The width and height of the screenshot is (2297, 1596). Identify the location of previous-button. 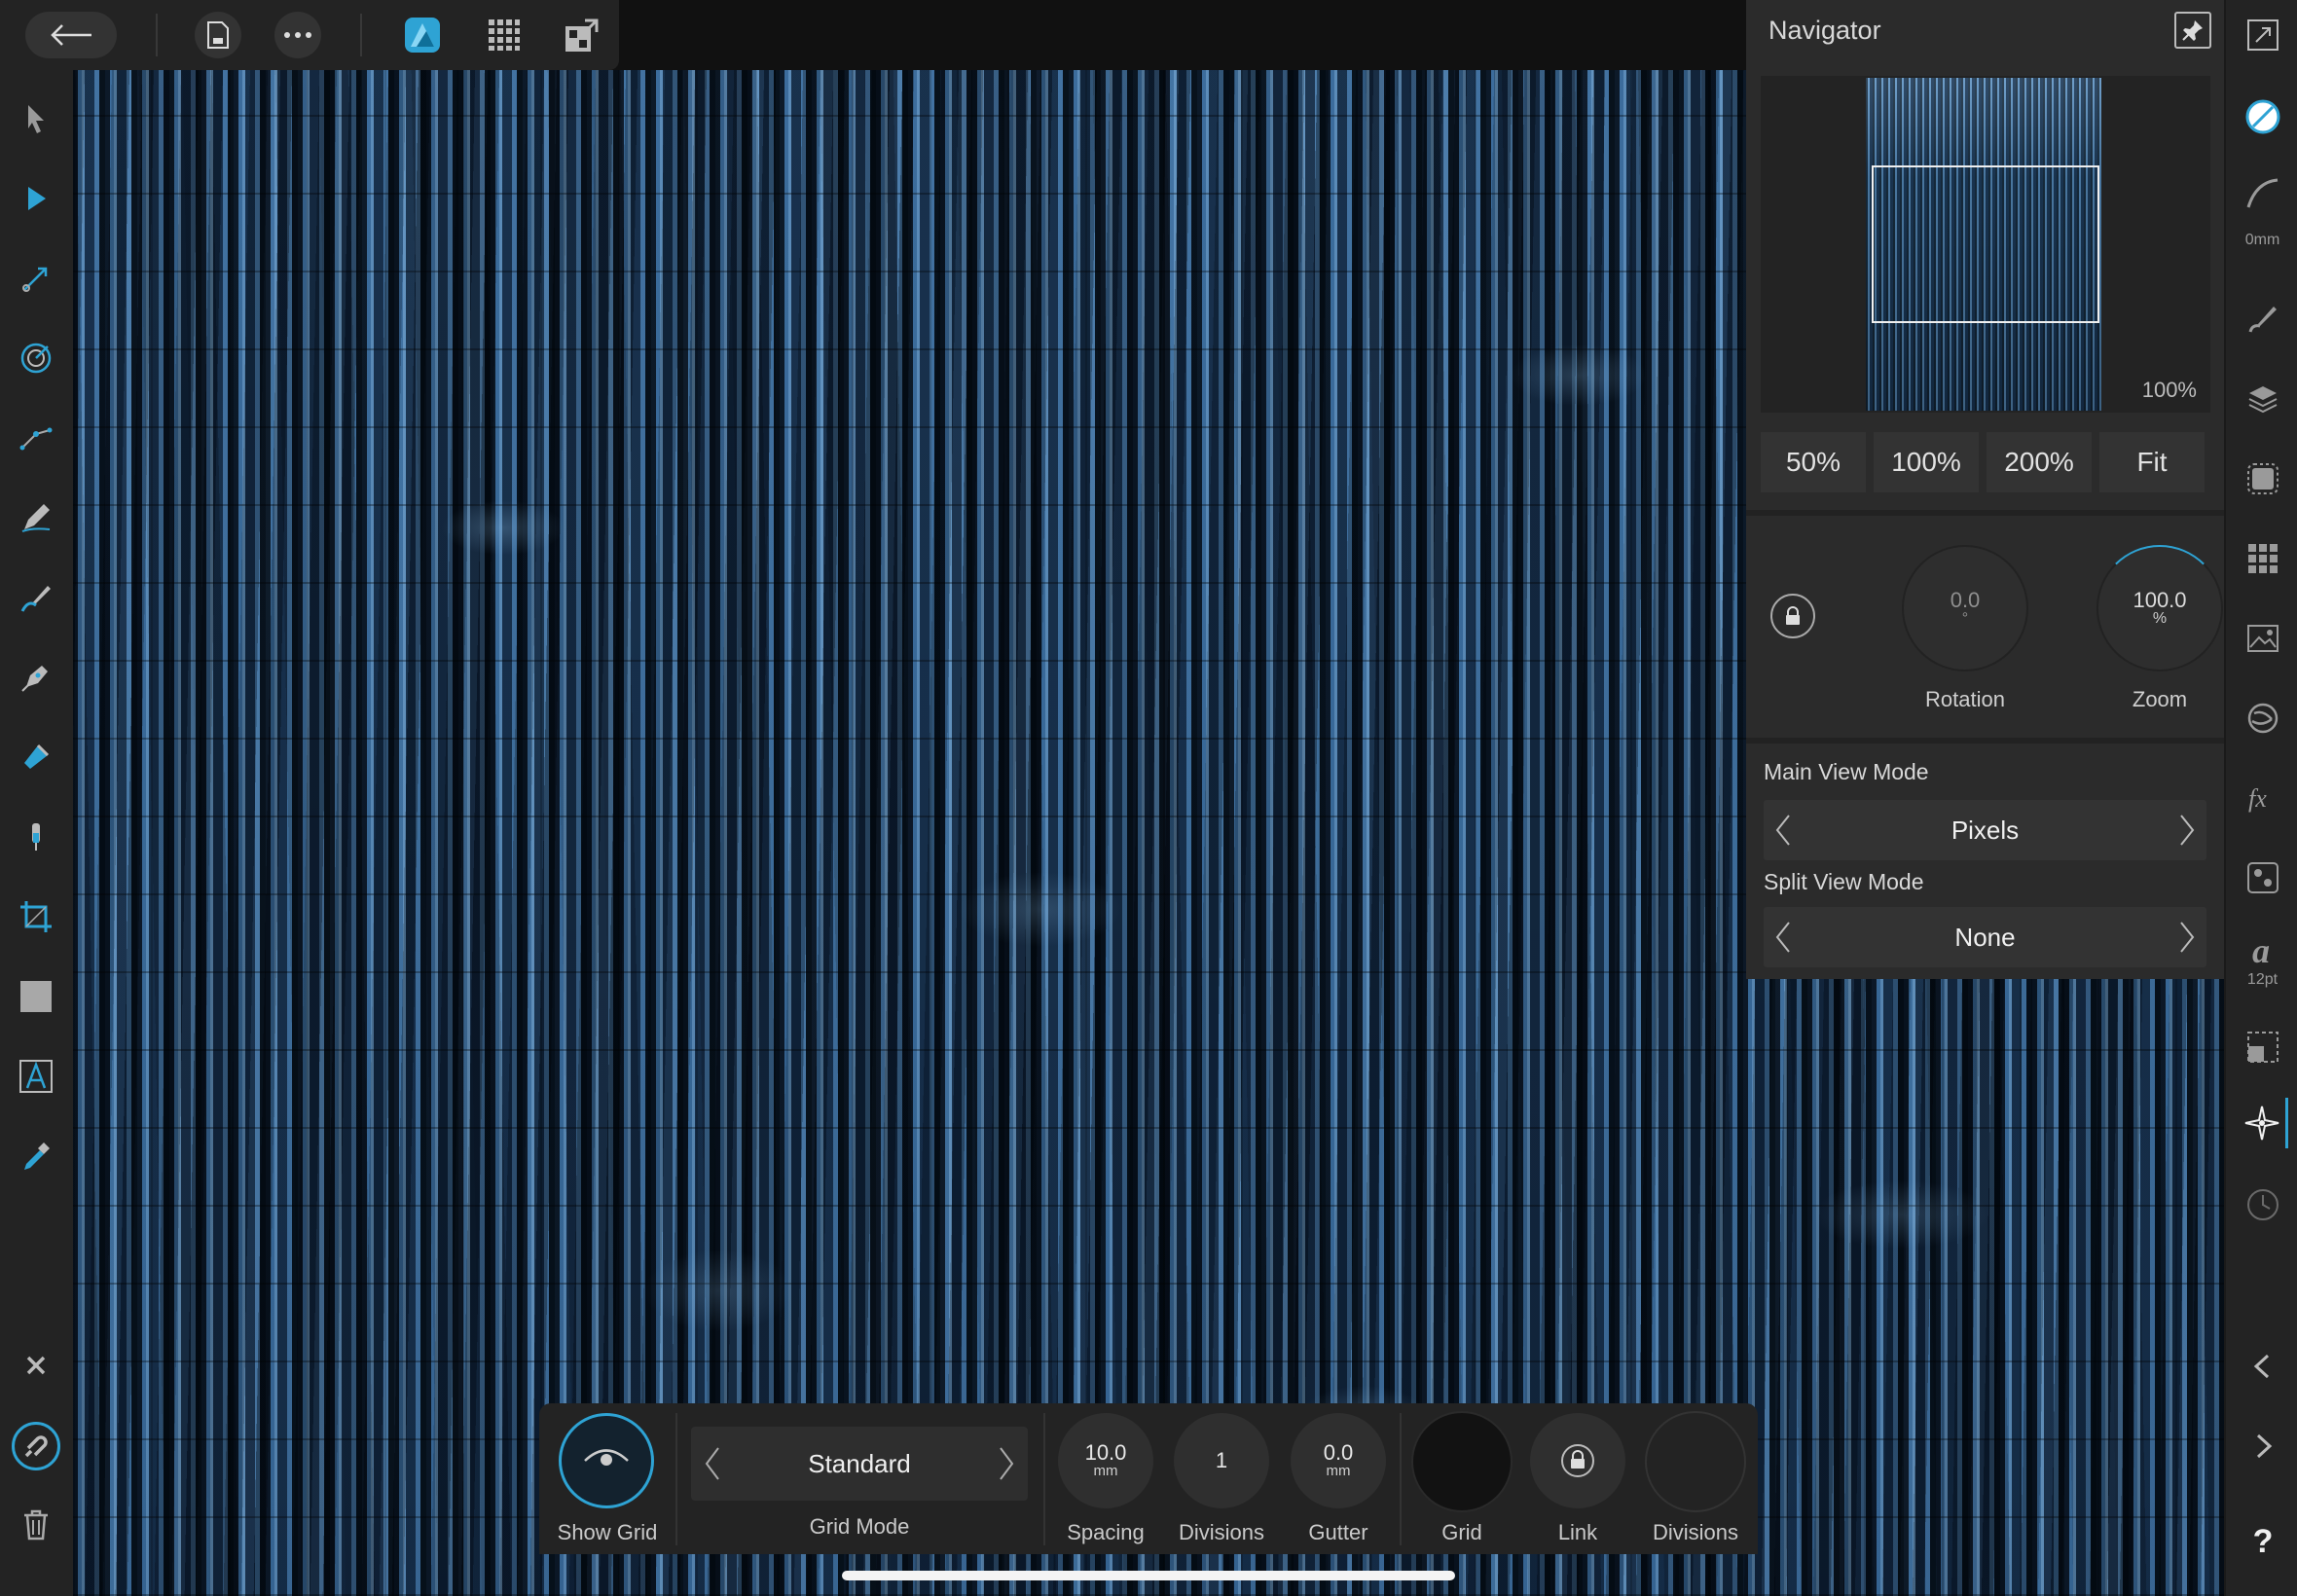
(2263, 1366).